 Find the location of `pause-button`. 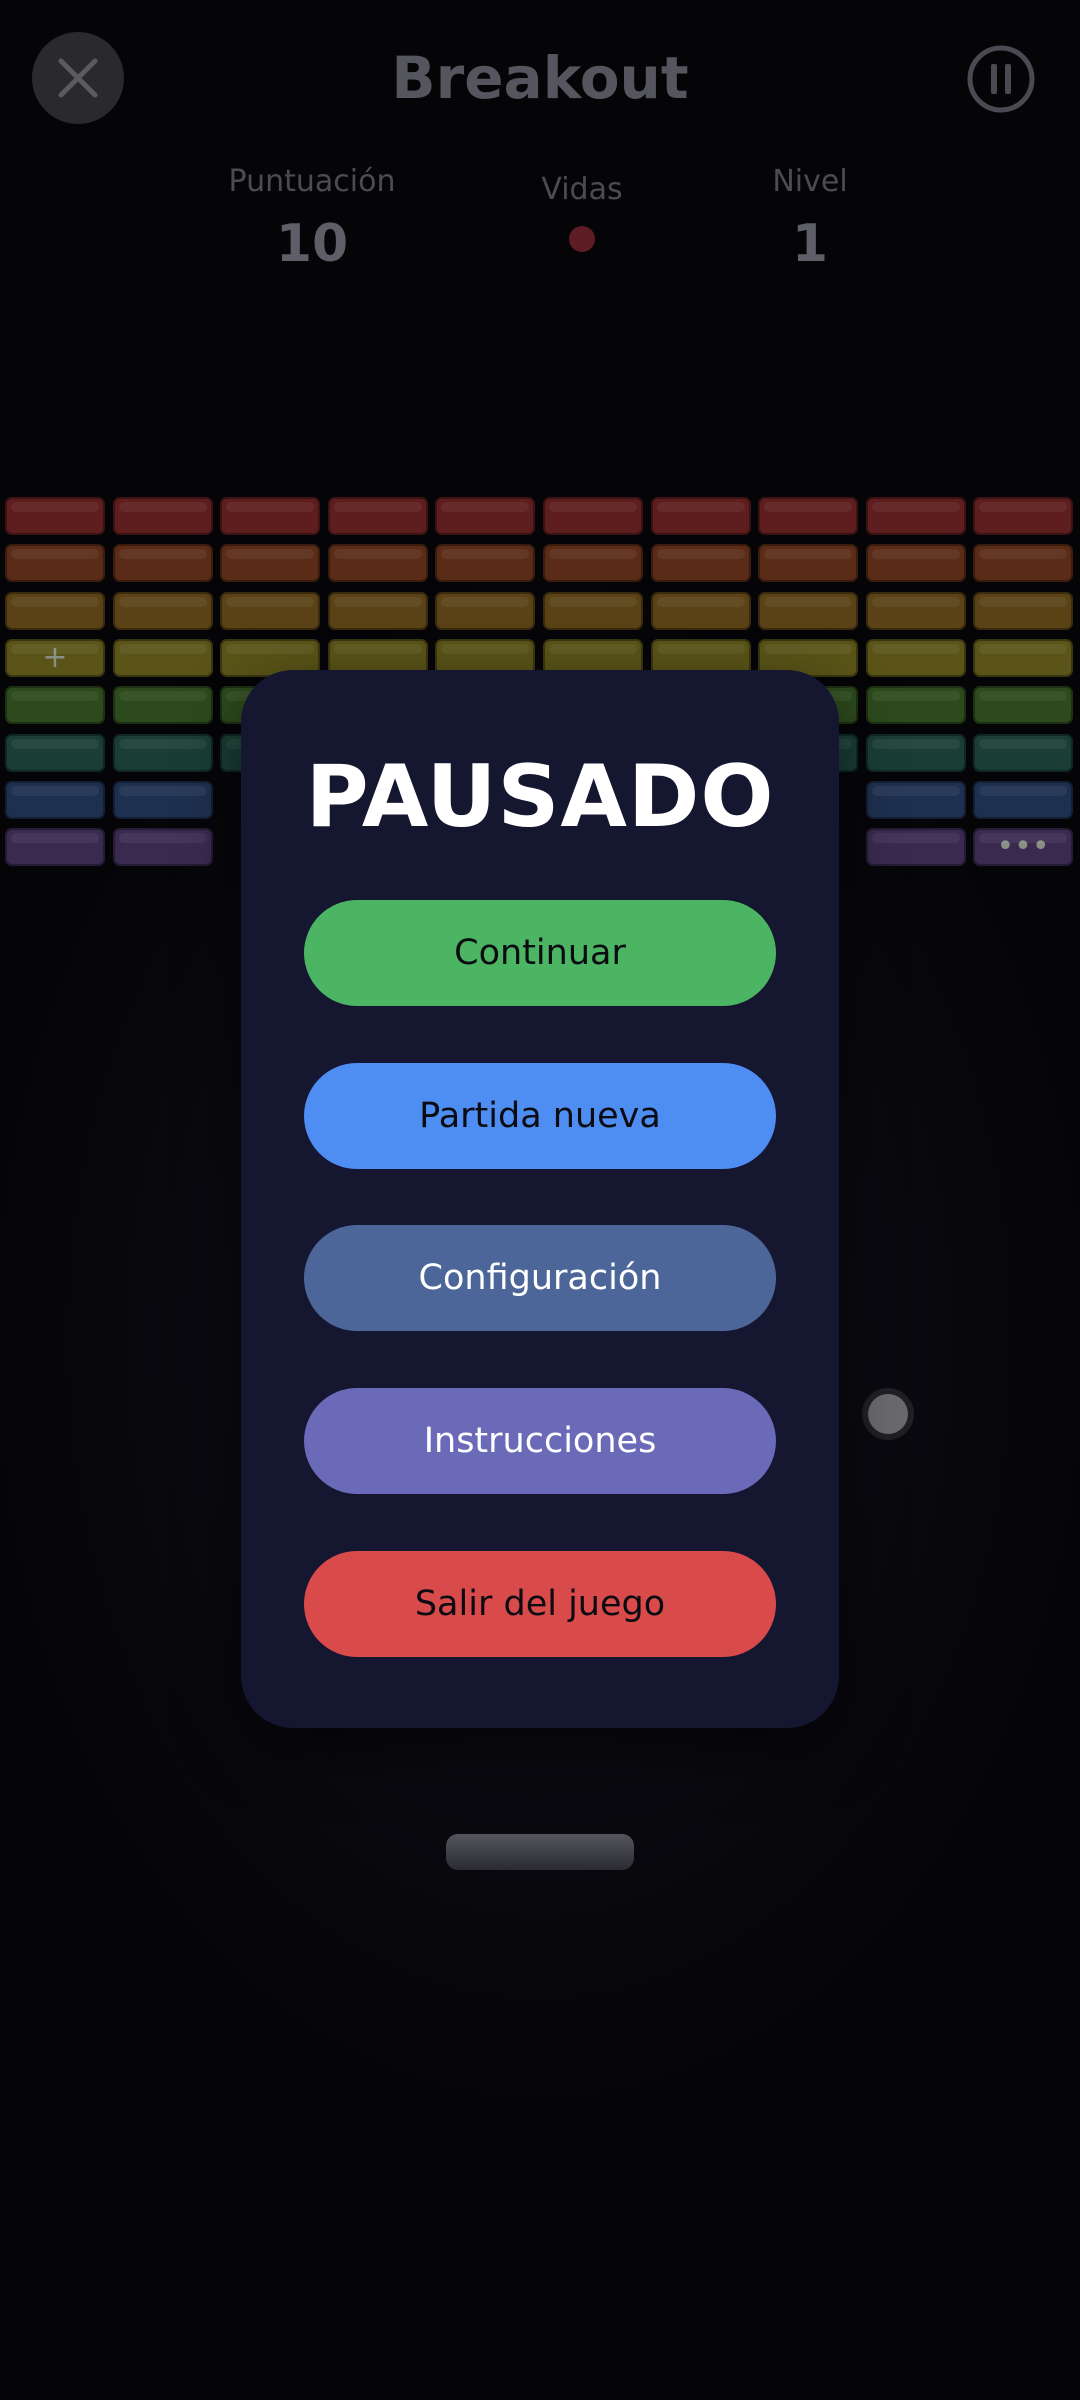

pause-button is located at coordinates (1001, 79).